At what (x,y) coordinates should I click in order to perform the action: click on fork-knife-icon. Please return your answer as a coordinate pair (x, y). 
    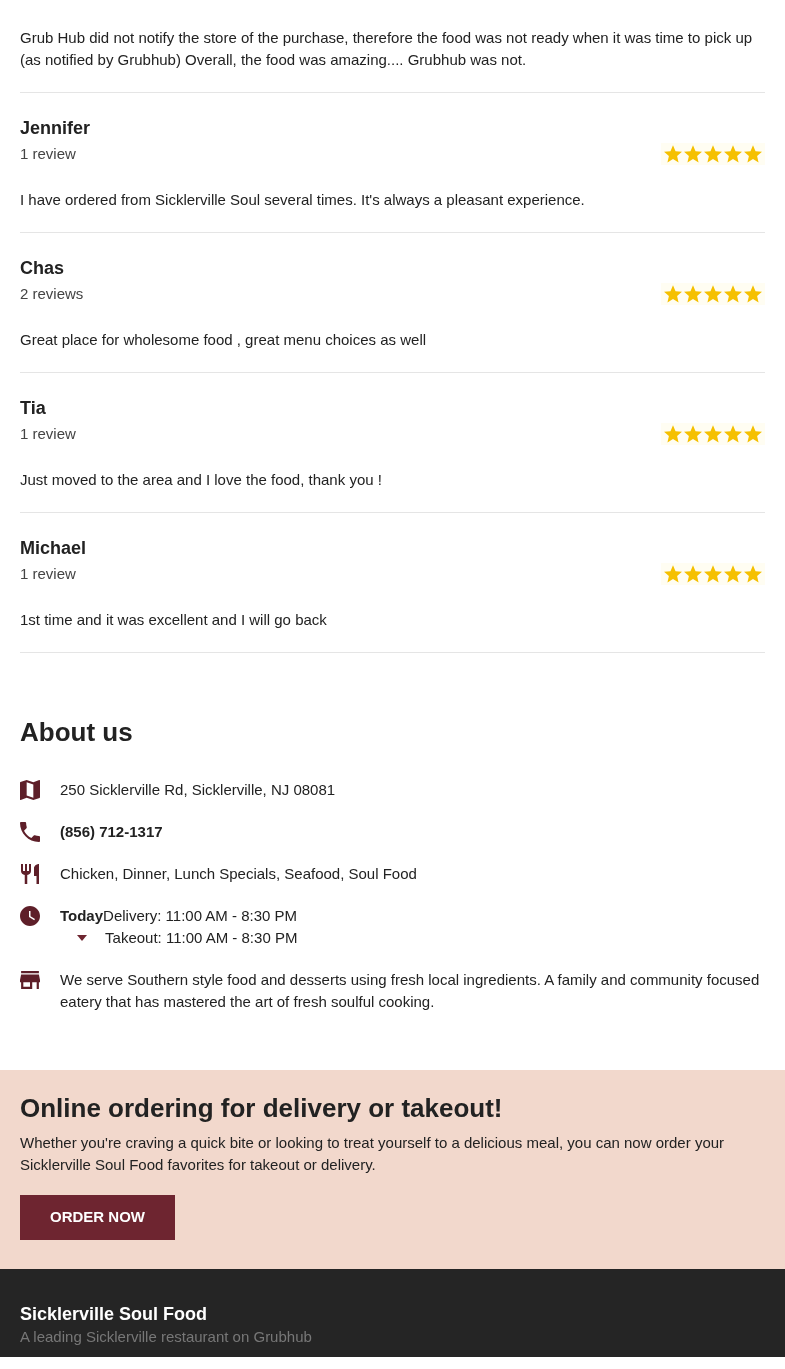
    Looking at the image, I should click on (30, 874).